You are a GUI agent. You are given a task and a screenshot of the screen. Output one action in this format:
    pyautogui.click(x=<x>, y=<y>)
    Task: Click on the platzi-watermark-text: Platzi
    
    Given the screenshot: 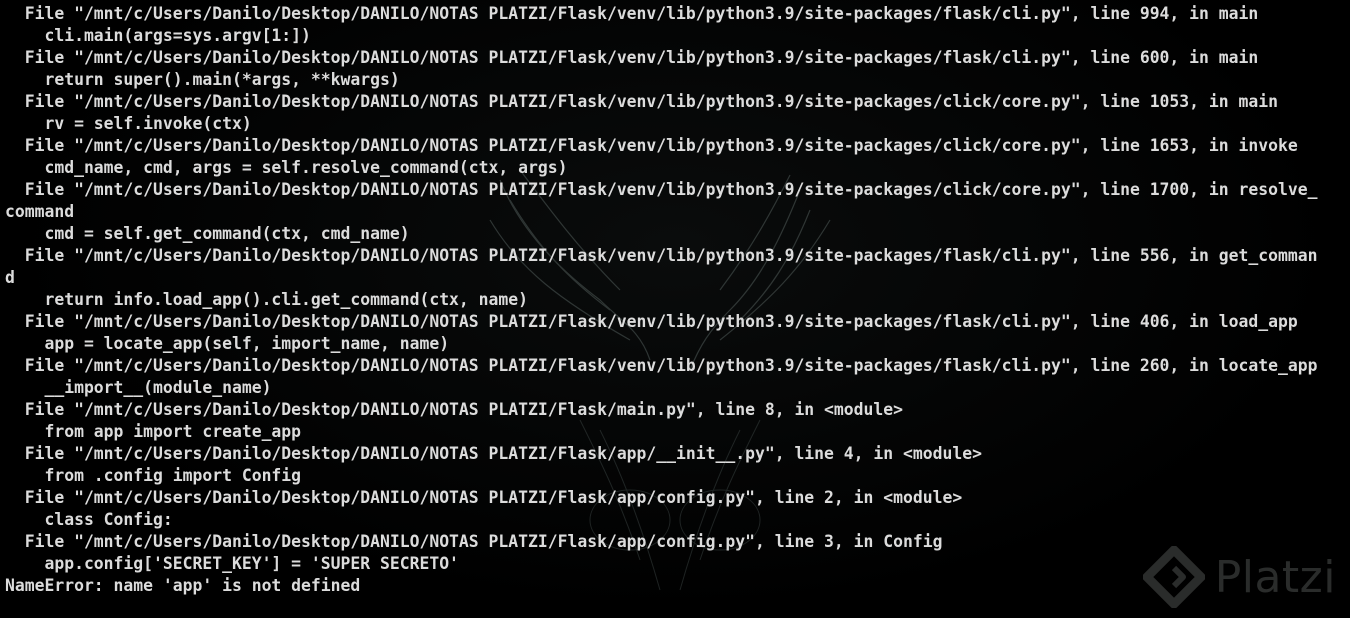 What is the action you would take?
    pyautogui.click(x=1275, y=577)
    